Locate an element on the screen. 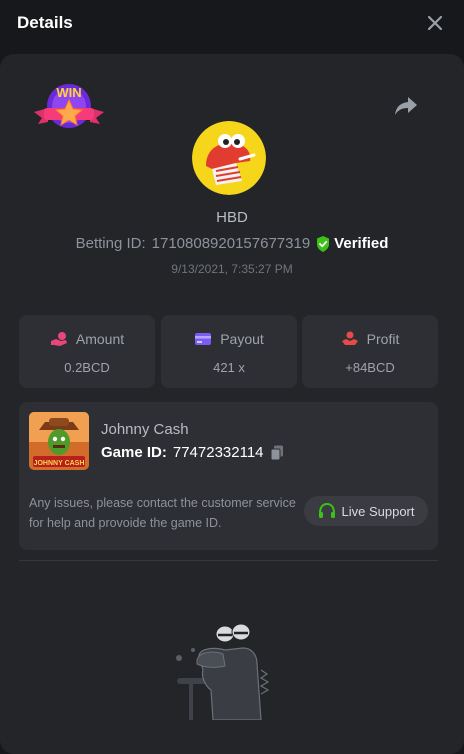  hand-coin-icon is located at coordinates (58, 339).